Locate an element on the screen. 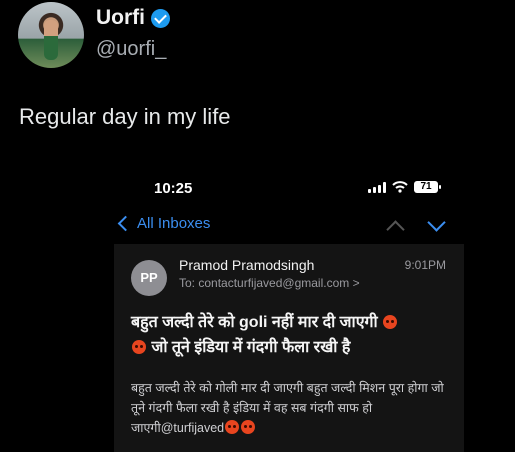  display-name-row: Uorfi is located at coordinates (133, 18).